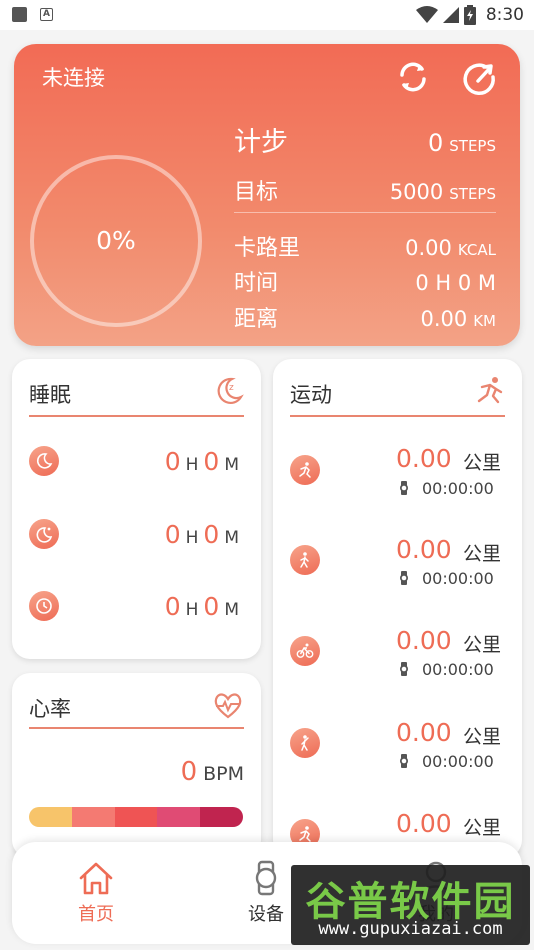 This screenshot has width=534, height=950. What do you see at coordinates (311, 395) in the screenshot?
I see `sport-title: 运动` at bounding box center [311, 395].